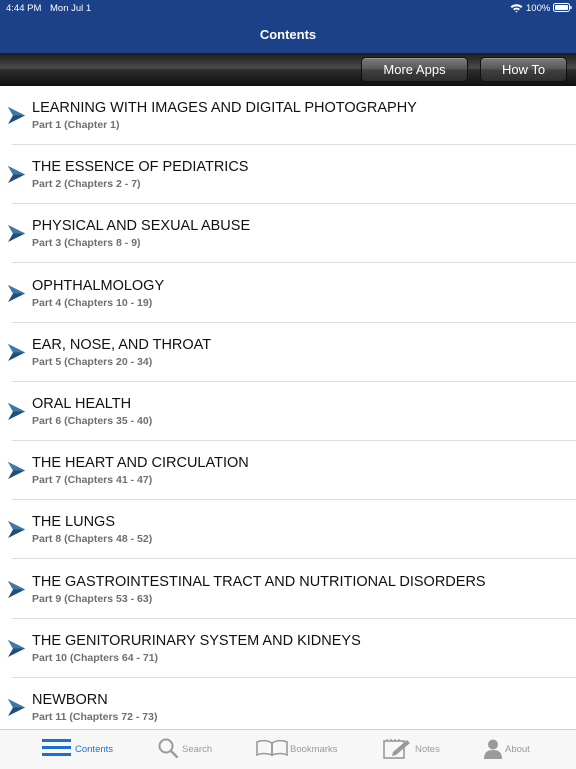 Image resolution: width=576 pixels, height=769 pixels. I want to click on nav-header: 4:44 PM Mon Jul 1 100% Contents, so click(288, 26).